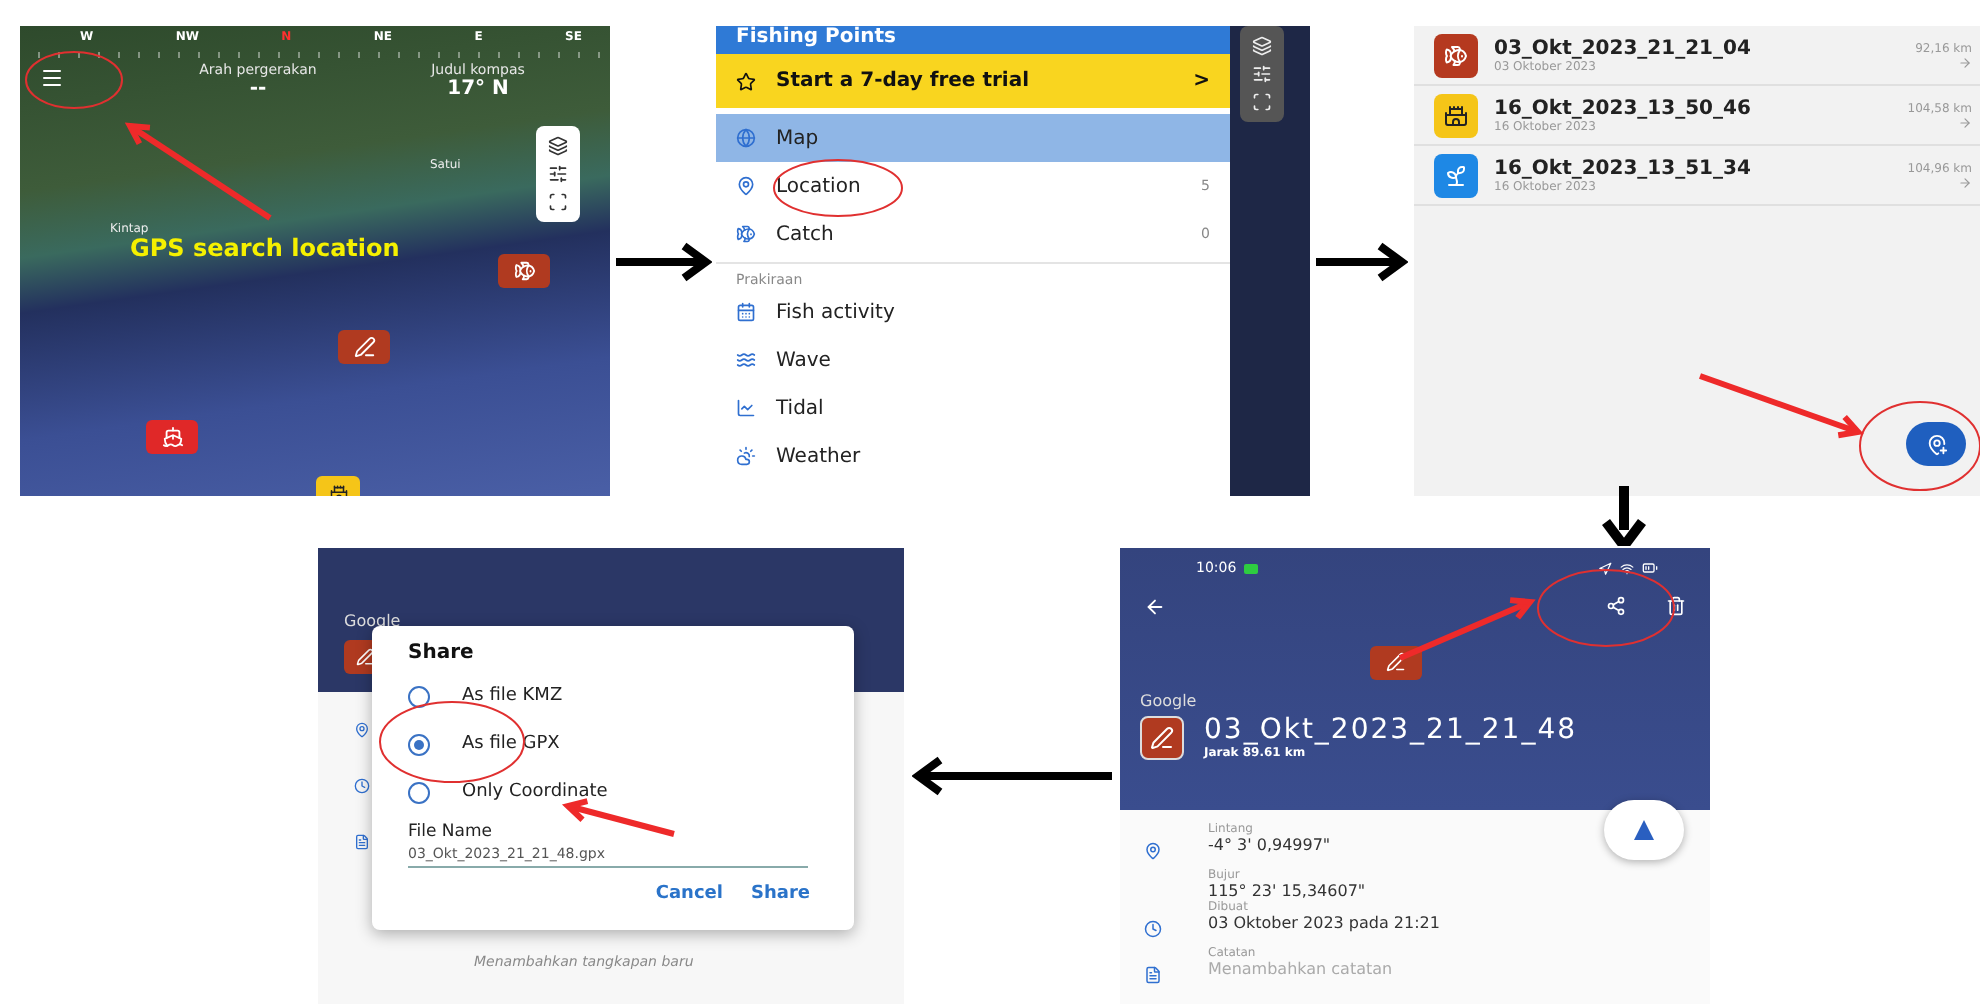 This screenshot has height=1004, width=1980. I want to click on trash-icon, so click(1676, 606).